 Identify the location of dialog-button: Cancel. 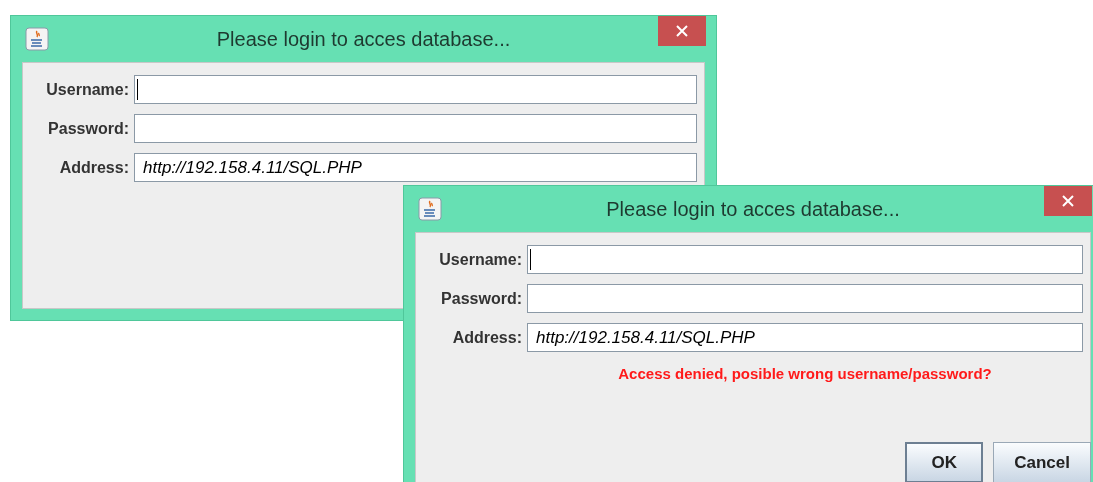
(1042, 462).